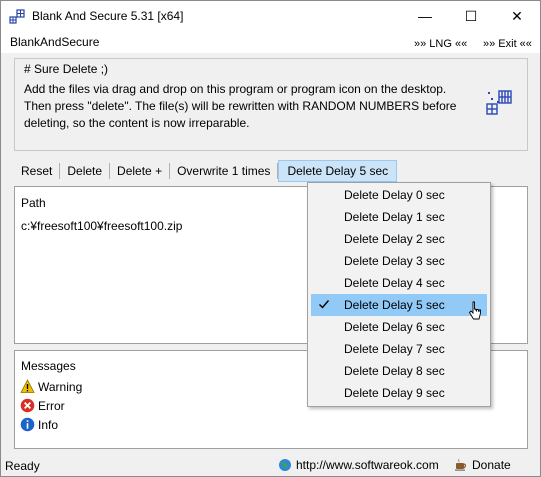  What do you see at coordinates (440, 44) in the screenshot?
I see `menu-language: »» LNG ««` at bounding box center [440, 44].